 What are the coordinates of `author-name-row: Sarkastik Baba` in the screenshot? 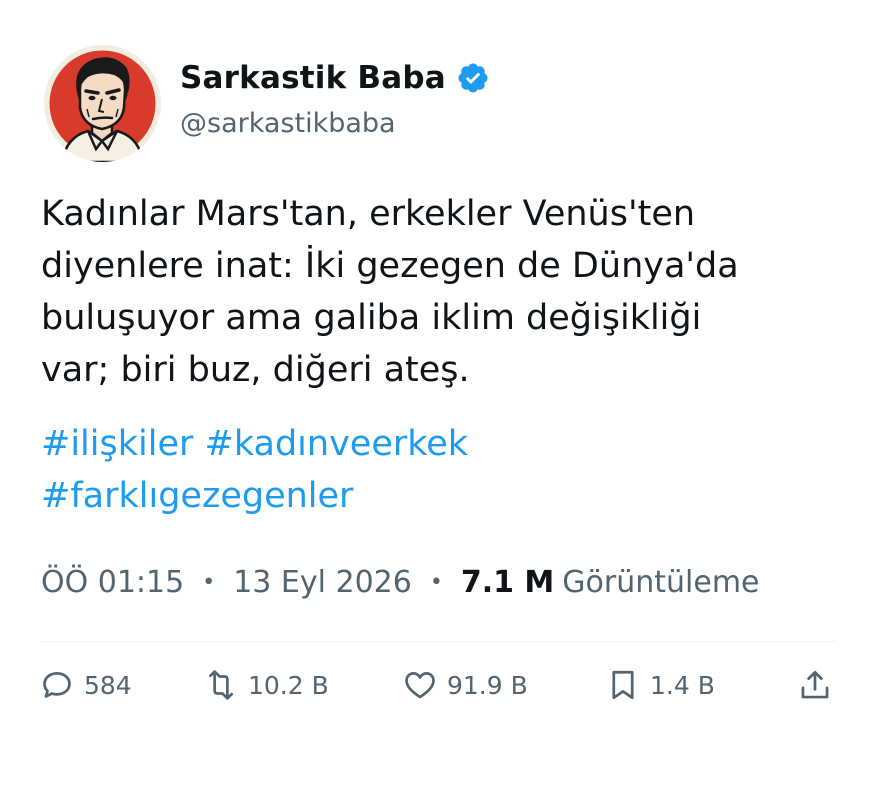 It's located at (335, 78).